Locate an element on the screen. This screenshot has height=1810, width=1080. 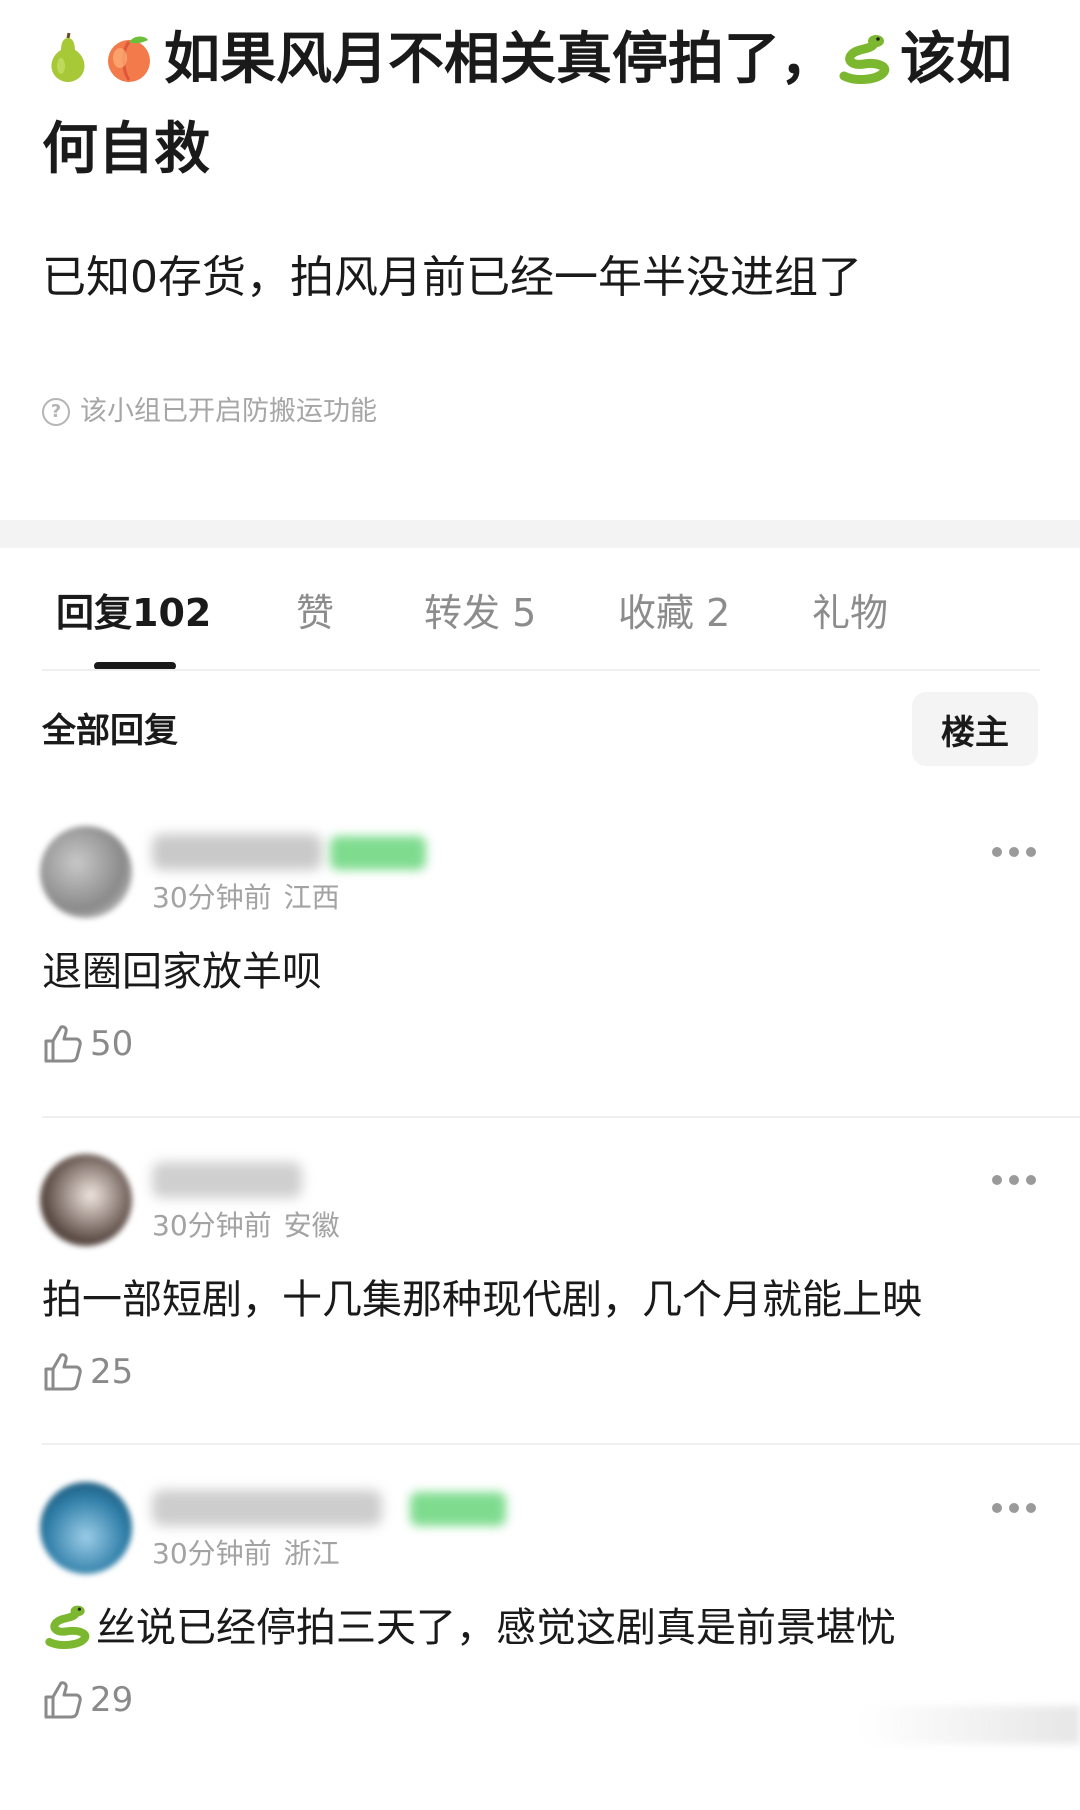
tab-label: 收藏 is located at coordinates (656, 613).